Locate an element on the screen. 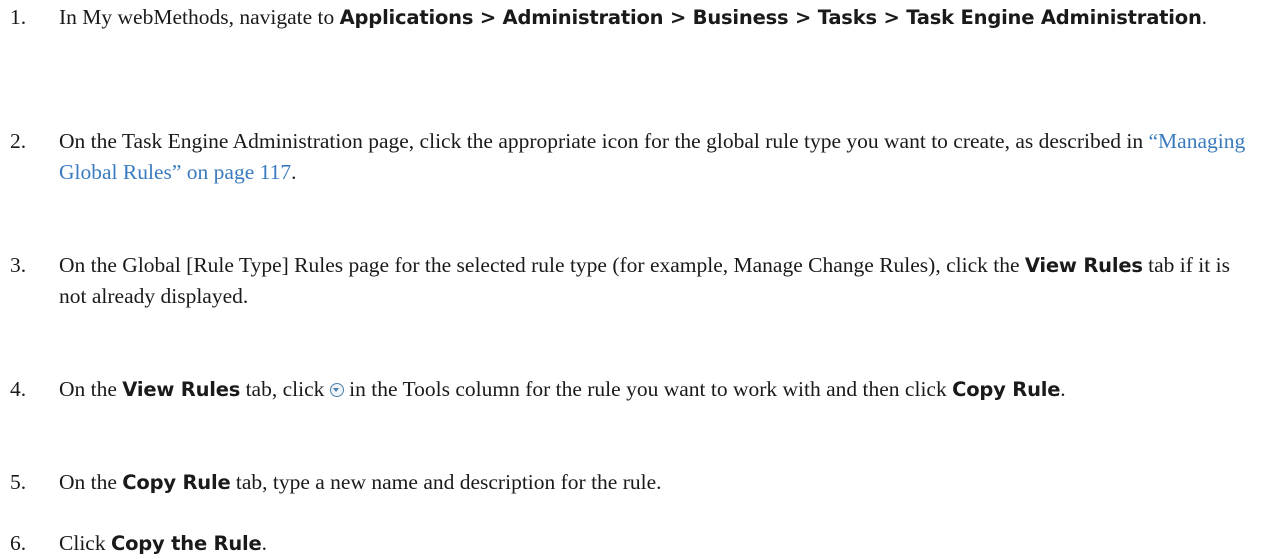 Image resolution: width=1264 pixels, height=559 pixels. tools-menu-icon is located at coordinates (336, 390).